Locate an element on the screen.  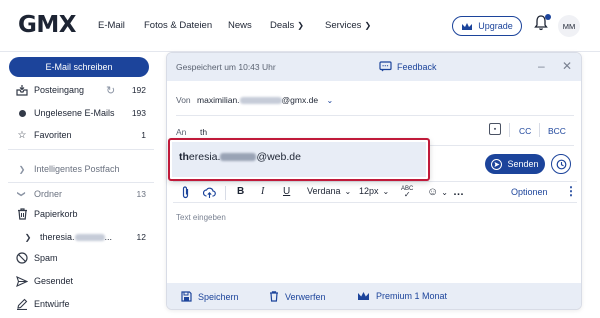
sidebar-item-spam: Spam is located at coordinates (80, 258).